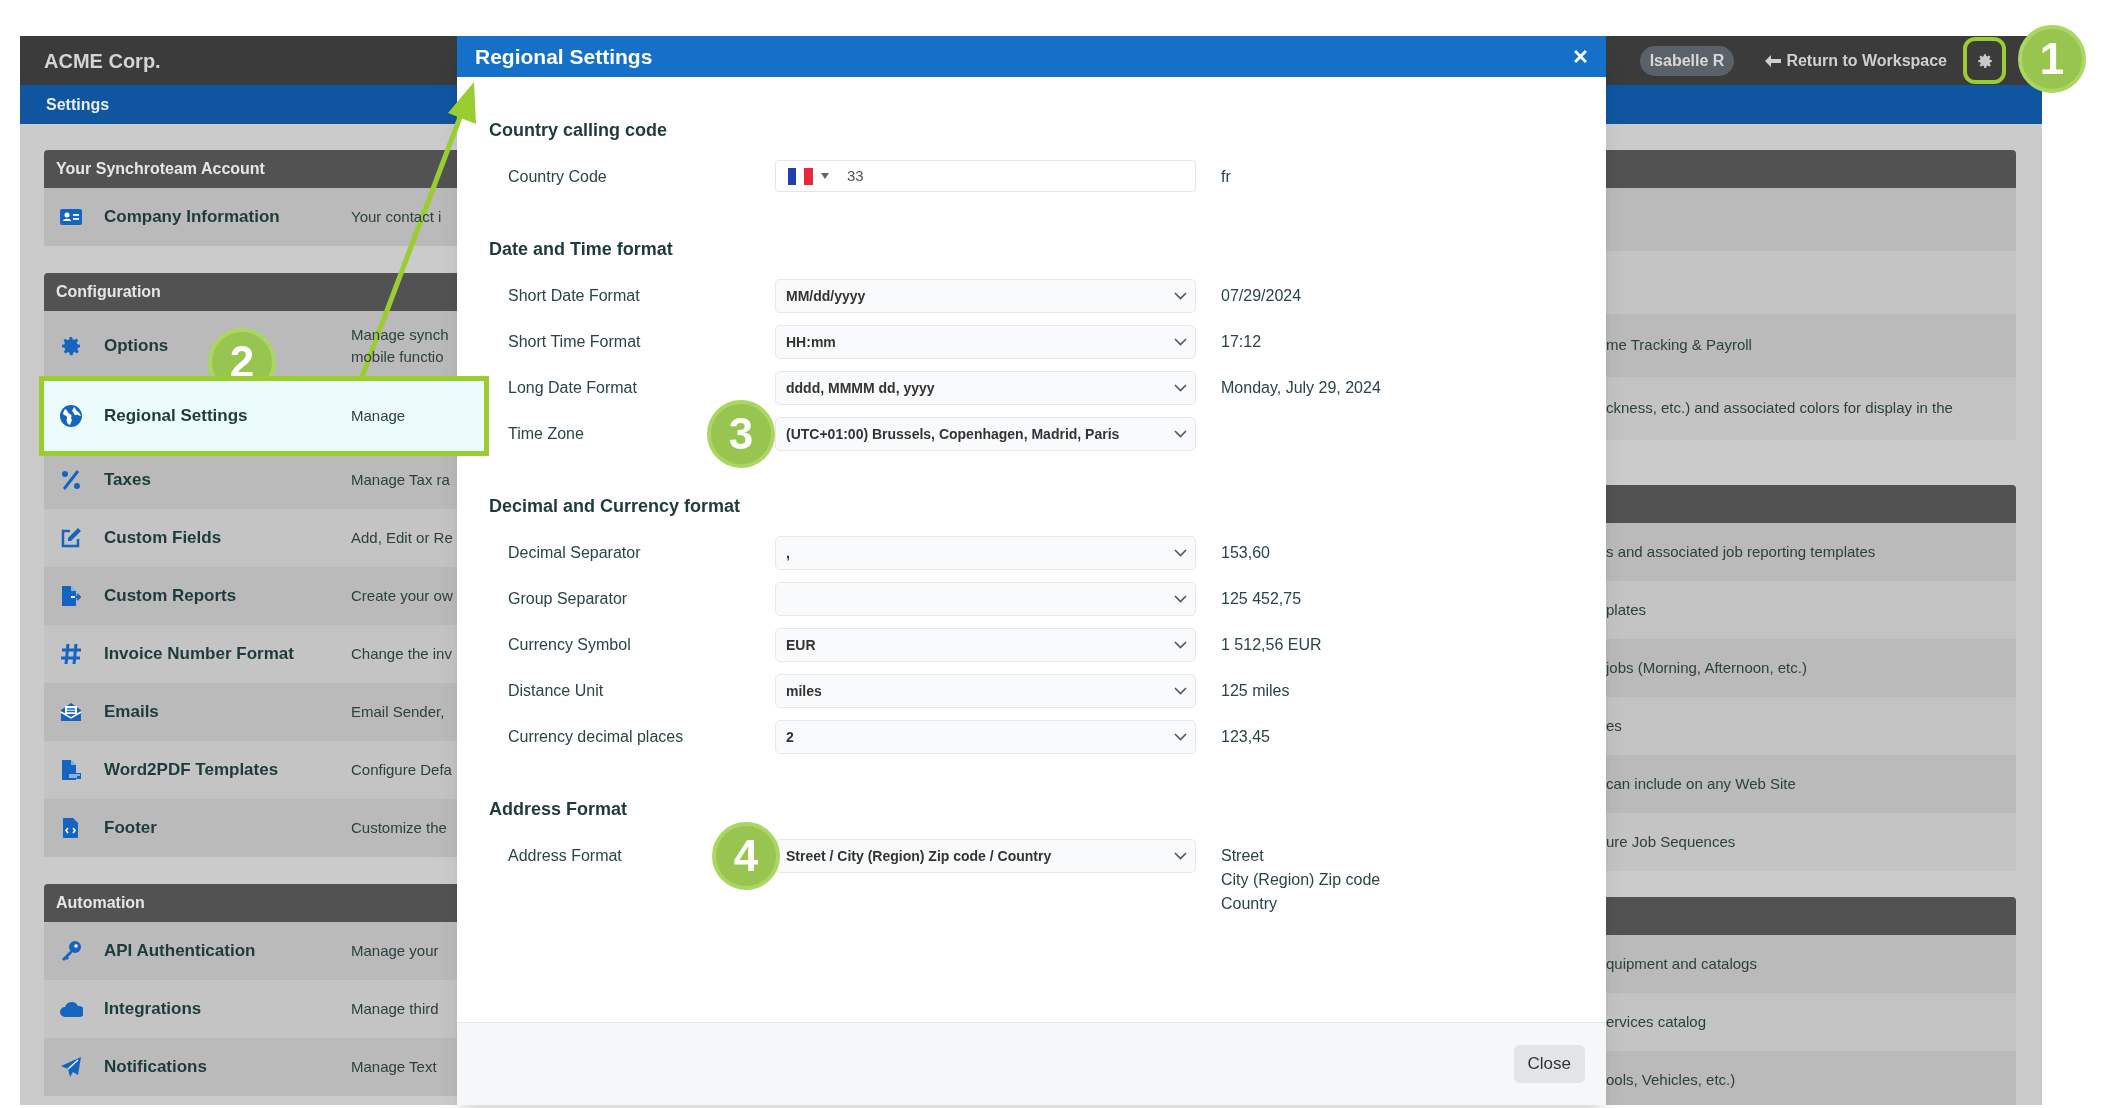  Describe the element at coordinates (192, 217) in the screenshot. I see `item-label: Company Information` at that location.